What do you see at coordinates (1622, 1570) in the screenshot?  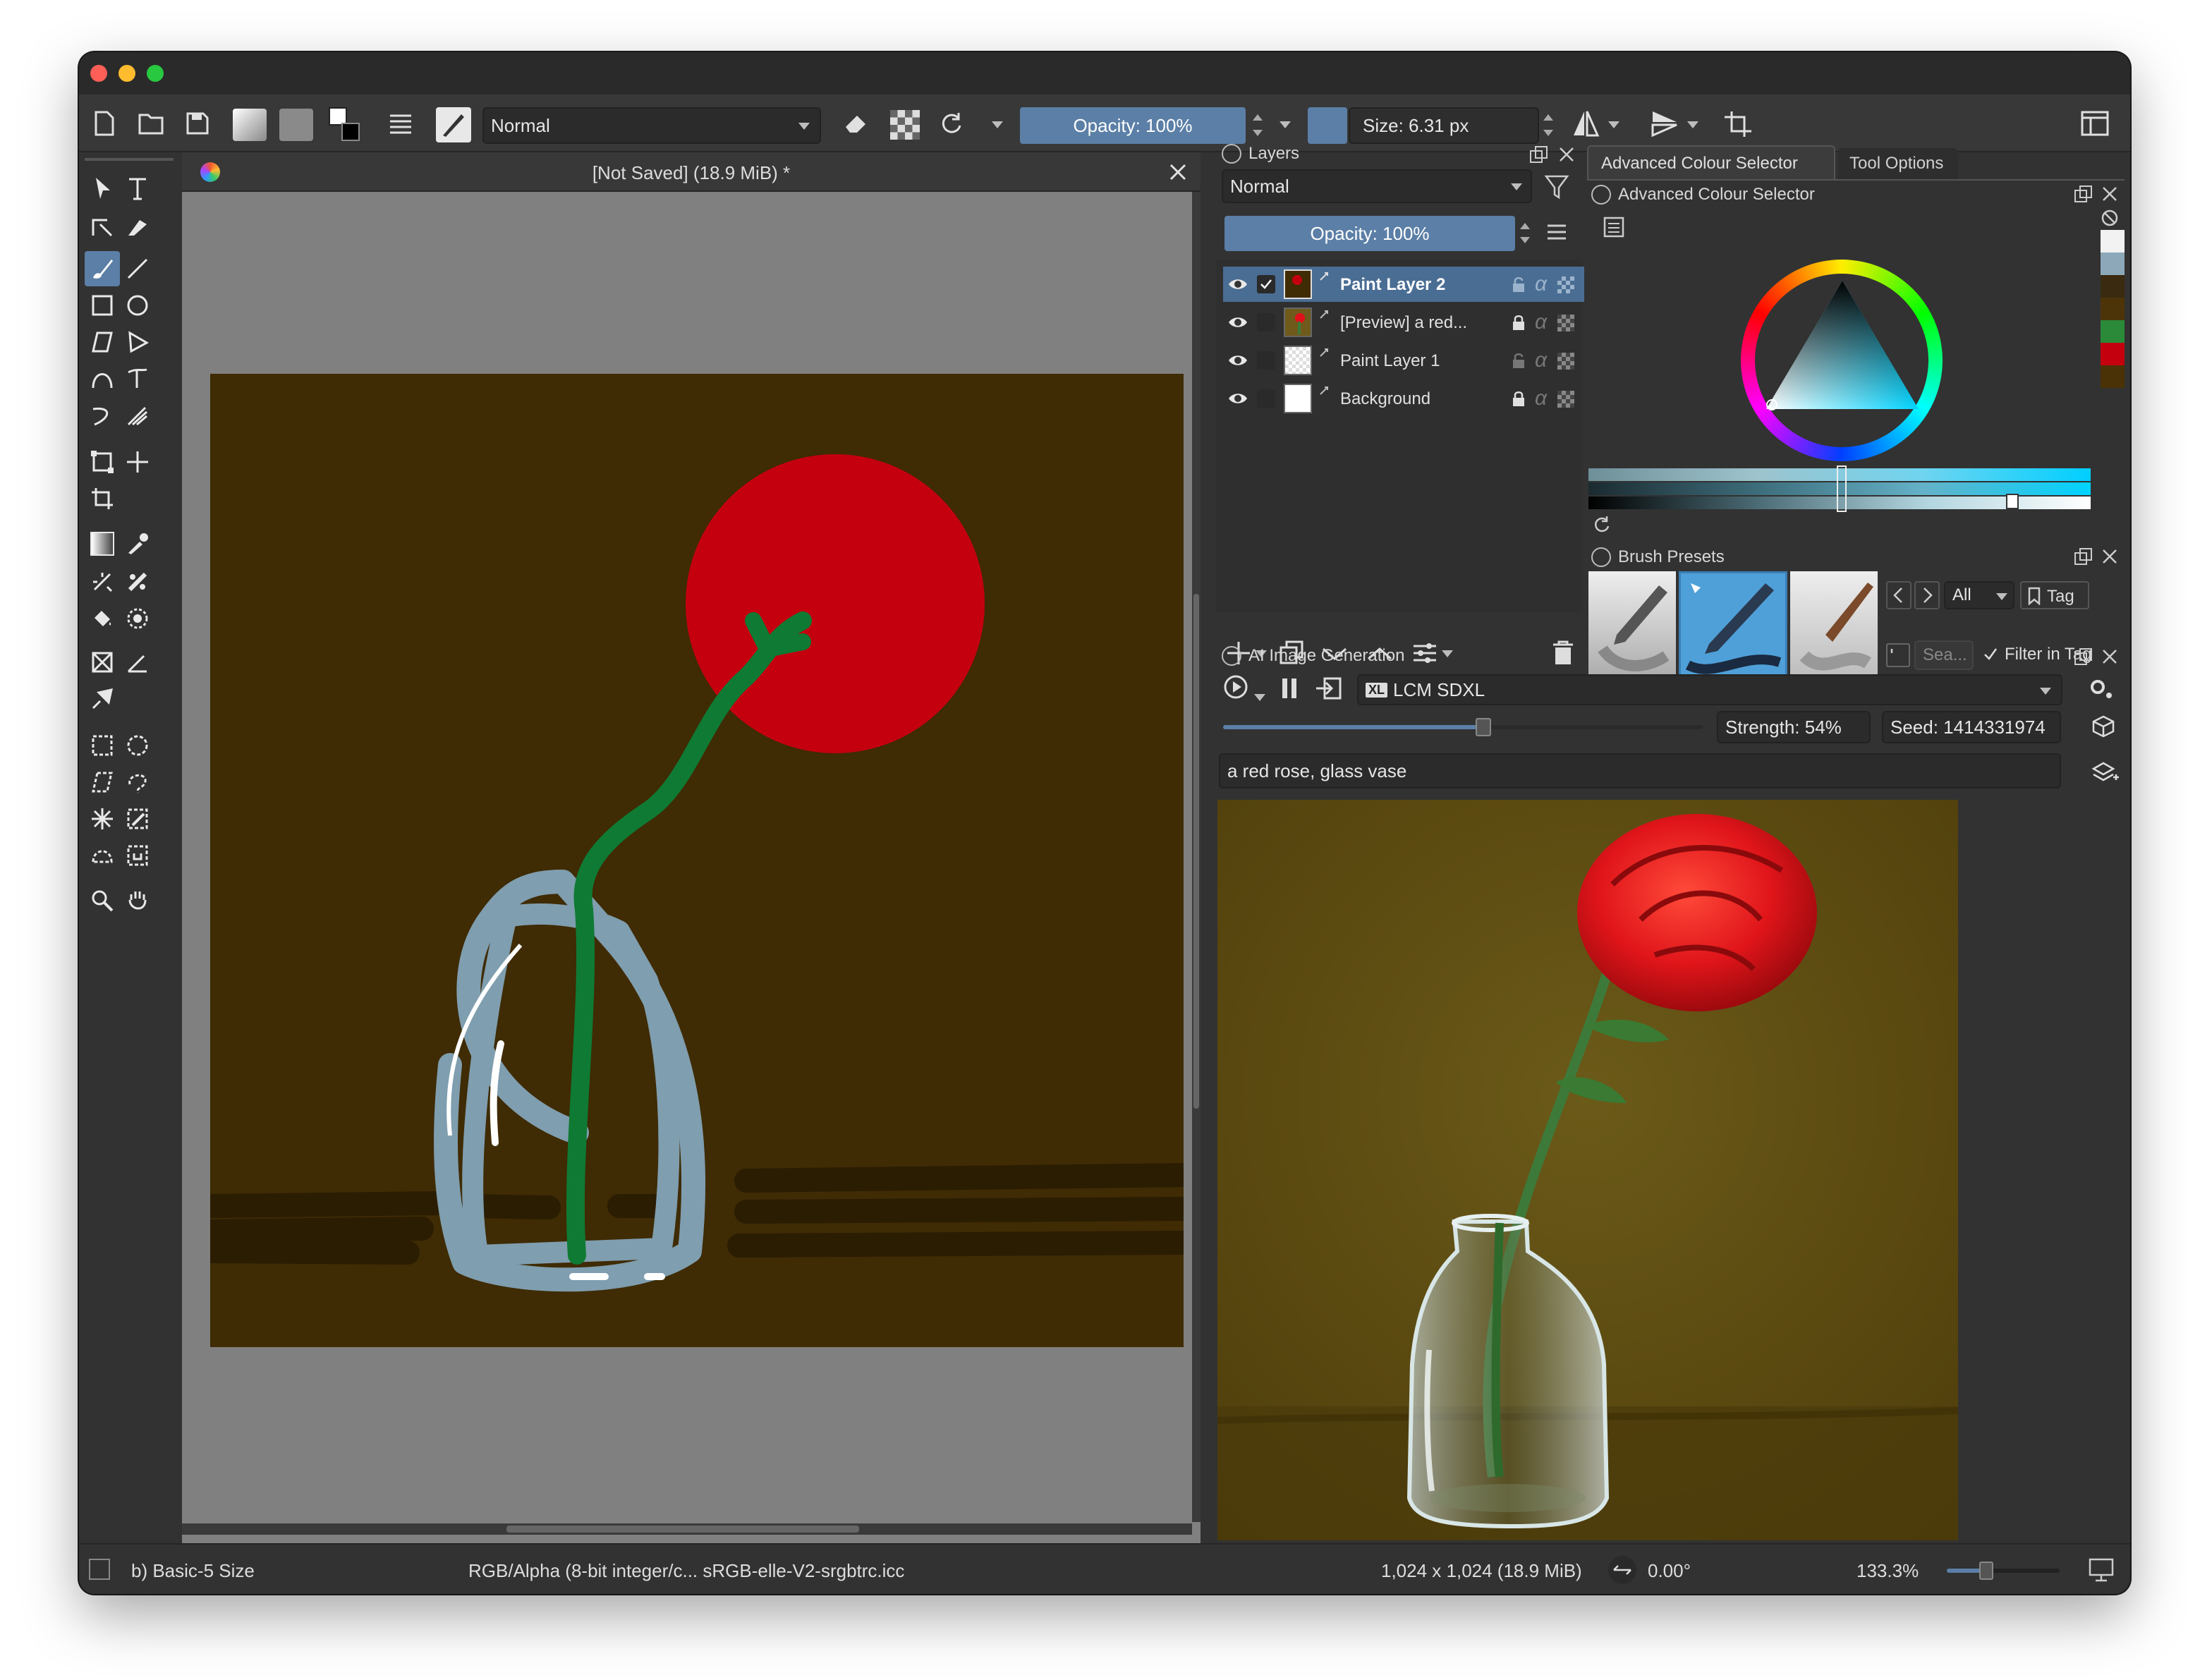 I see `rotation-reset-icon` at bounding box center [1622, 1570].